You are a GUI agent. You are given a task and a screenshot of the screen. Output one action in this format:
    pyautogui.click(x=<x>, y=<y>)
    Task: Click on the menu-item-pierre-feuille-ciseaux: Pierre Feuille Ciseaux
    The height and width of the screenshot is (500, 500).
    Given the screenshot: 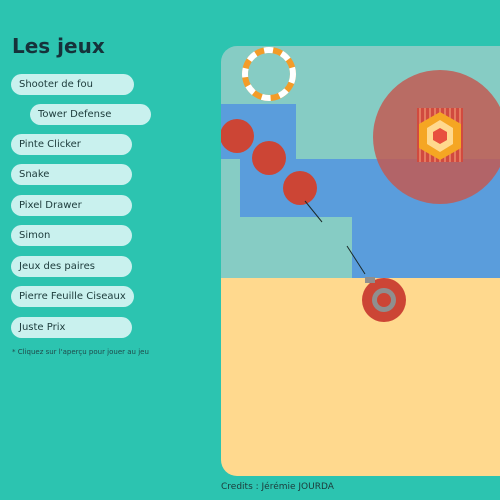 What is the action you would take?
    pyautogui.click(x=72, y=296)
    